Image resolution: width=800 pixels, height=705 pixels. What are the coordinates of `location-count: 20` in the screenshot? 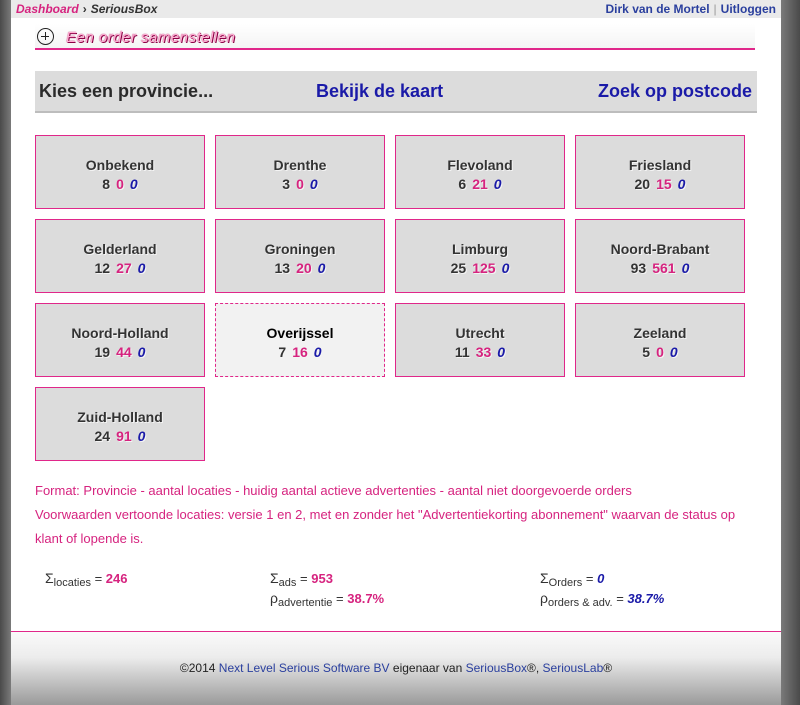 It's located at (642, 184).